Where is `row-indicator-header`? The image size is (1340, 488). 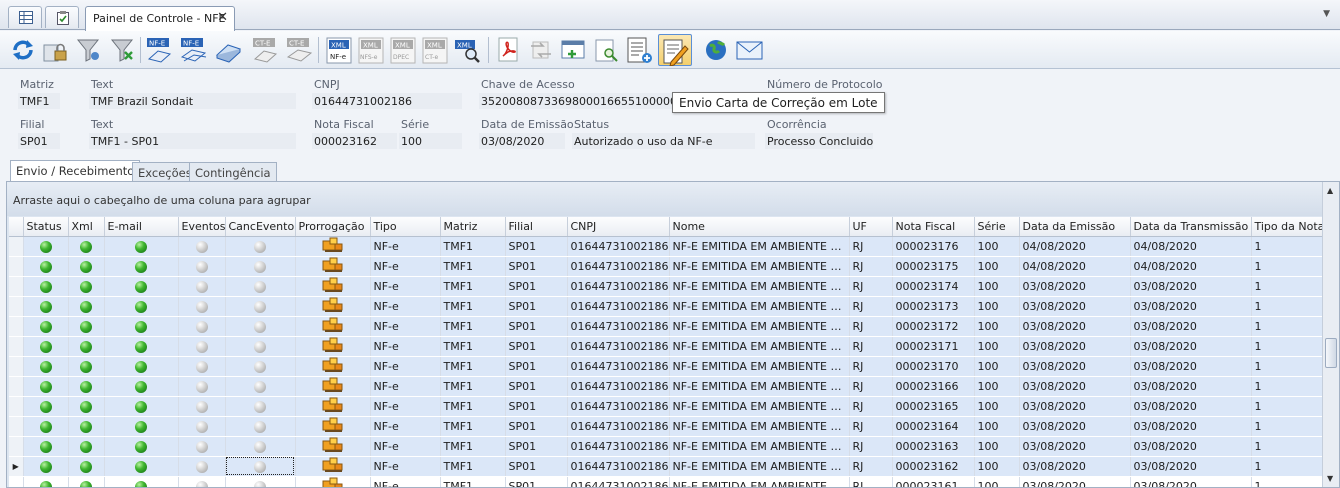 row-indicator-header is located at coordinates (16, 227).